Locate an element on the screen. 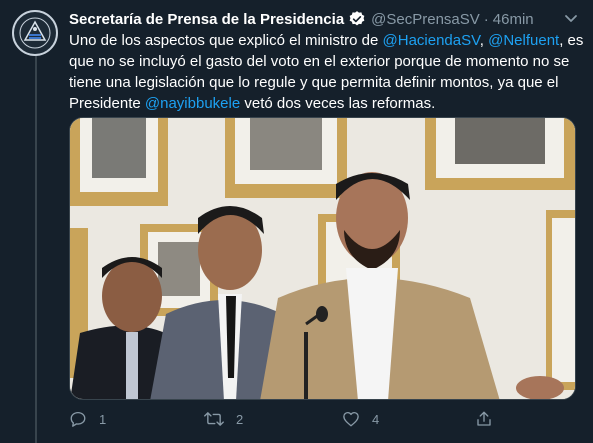  avatar is located at coordinates (35, 33).